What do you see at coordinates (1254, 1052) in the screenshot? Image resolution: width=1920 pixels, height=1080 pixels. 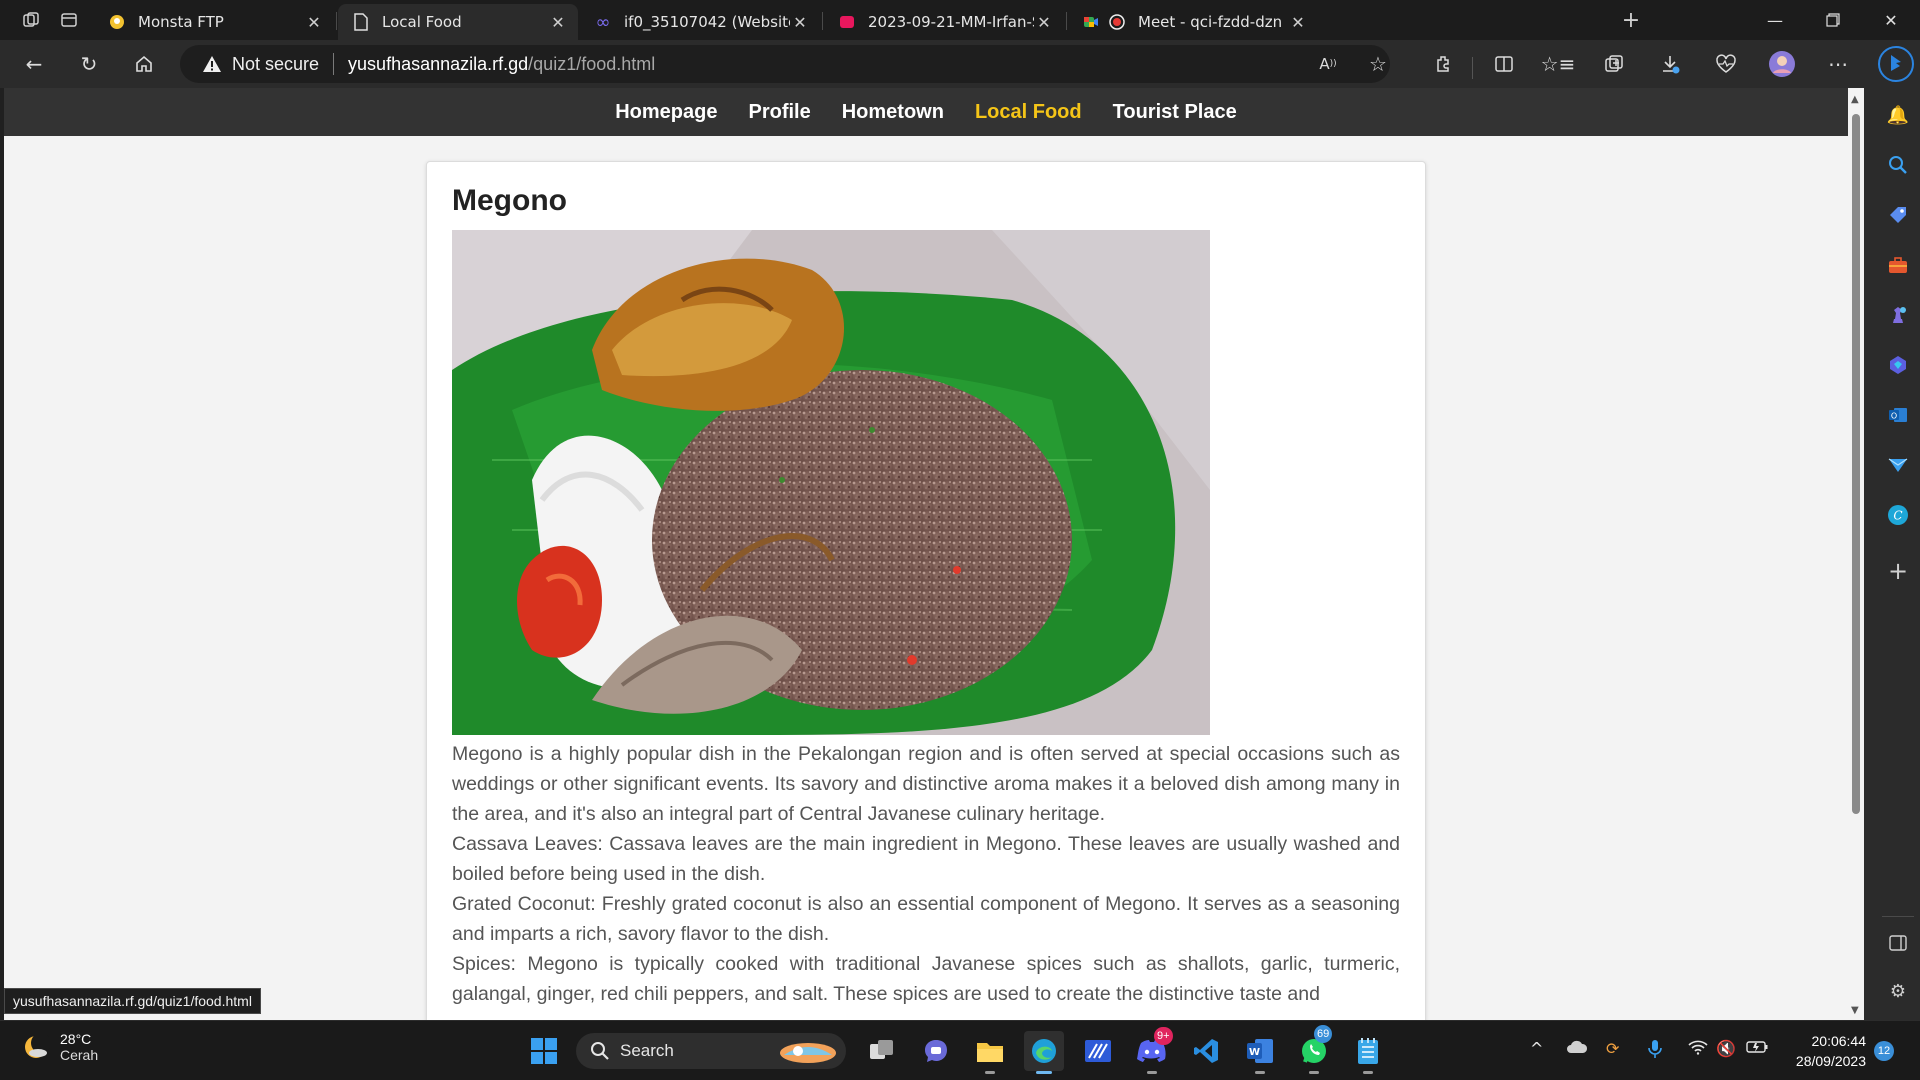 I see `svg-text: W` at bounding box center [1254, 1052].